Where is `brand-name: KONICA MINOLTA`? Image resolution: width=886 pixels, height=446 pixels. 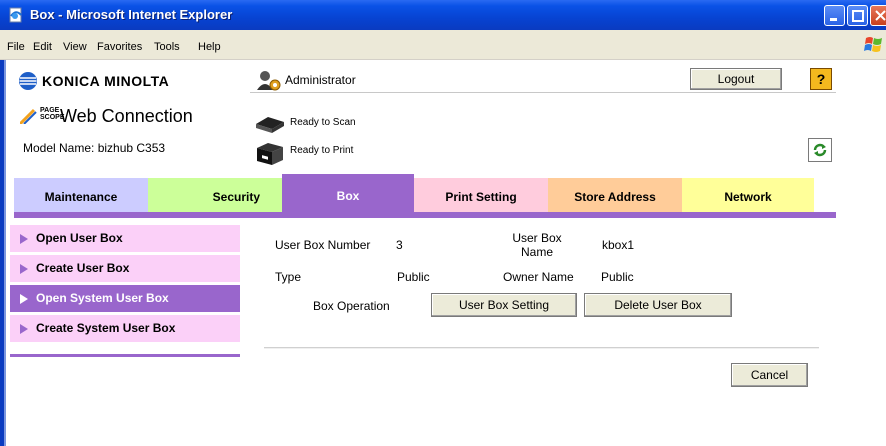 brand-name: KONICA MINOLTA is located at coordinates (106, 81).